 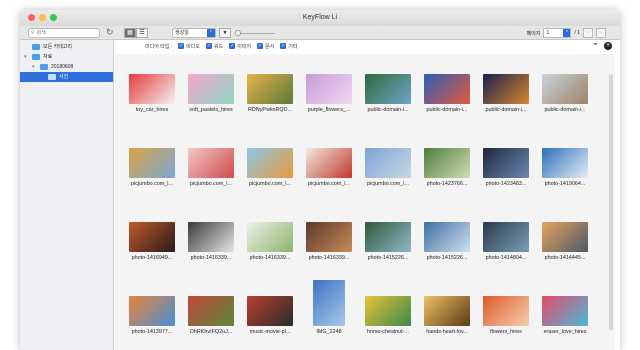 I want to click on search-box: ⚲, so click(x=64, y=33).